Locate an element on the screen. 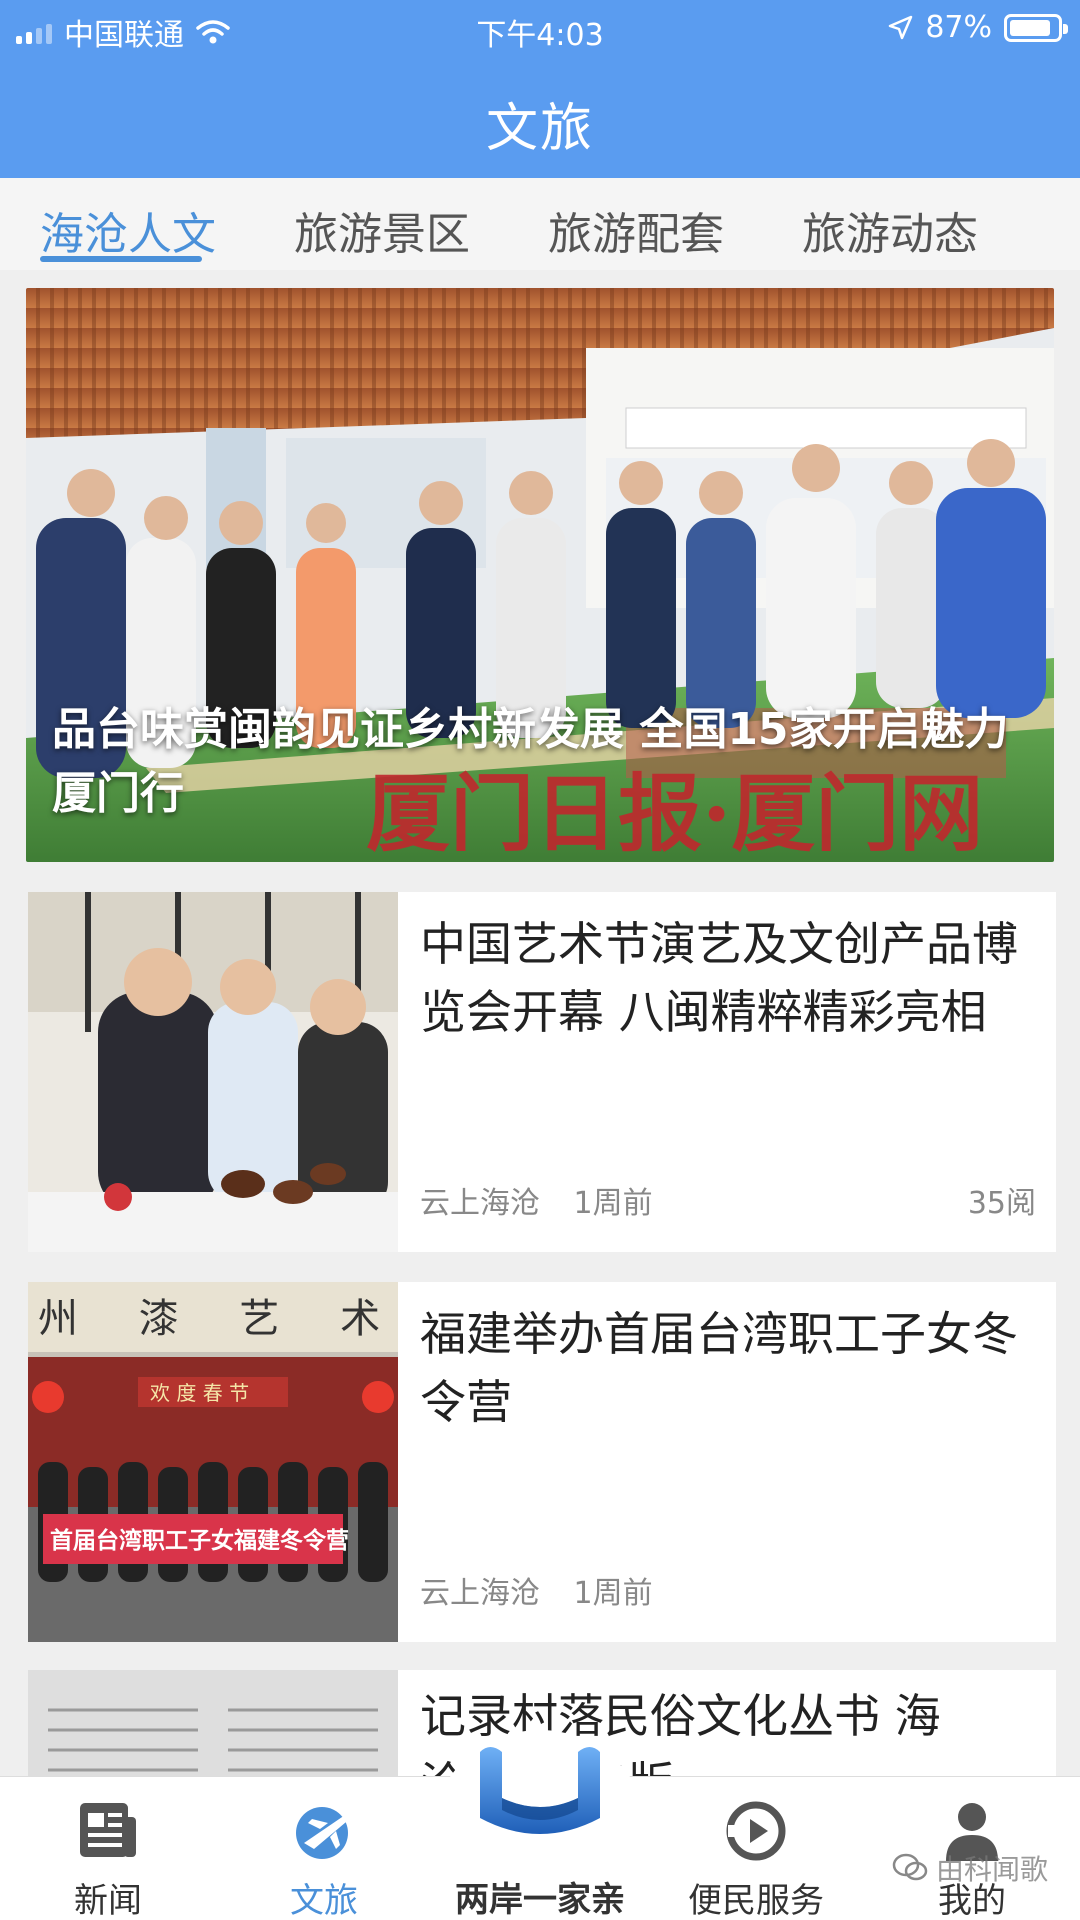 This screenshot has height=1920, width=1080. nav-culture-travel: 文旅 is located at coordinates (324, 1848).